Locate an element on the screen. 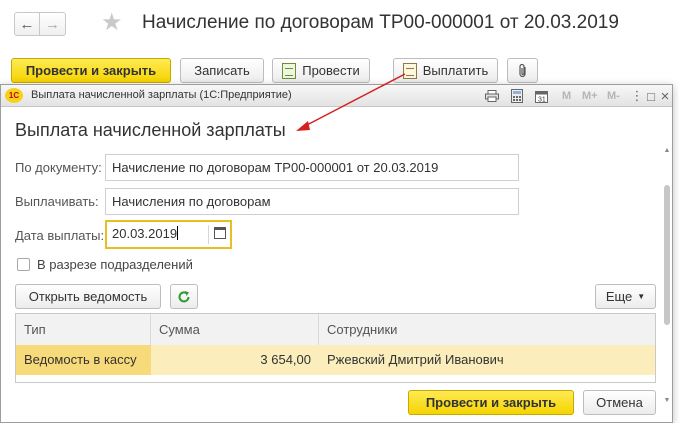 The width and height of the screenshot is (679, 423). scroll-thumb is located at coordinates (667, 255).